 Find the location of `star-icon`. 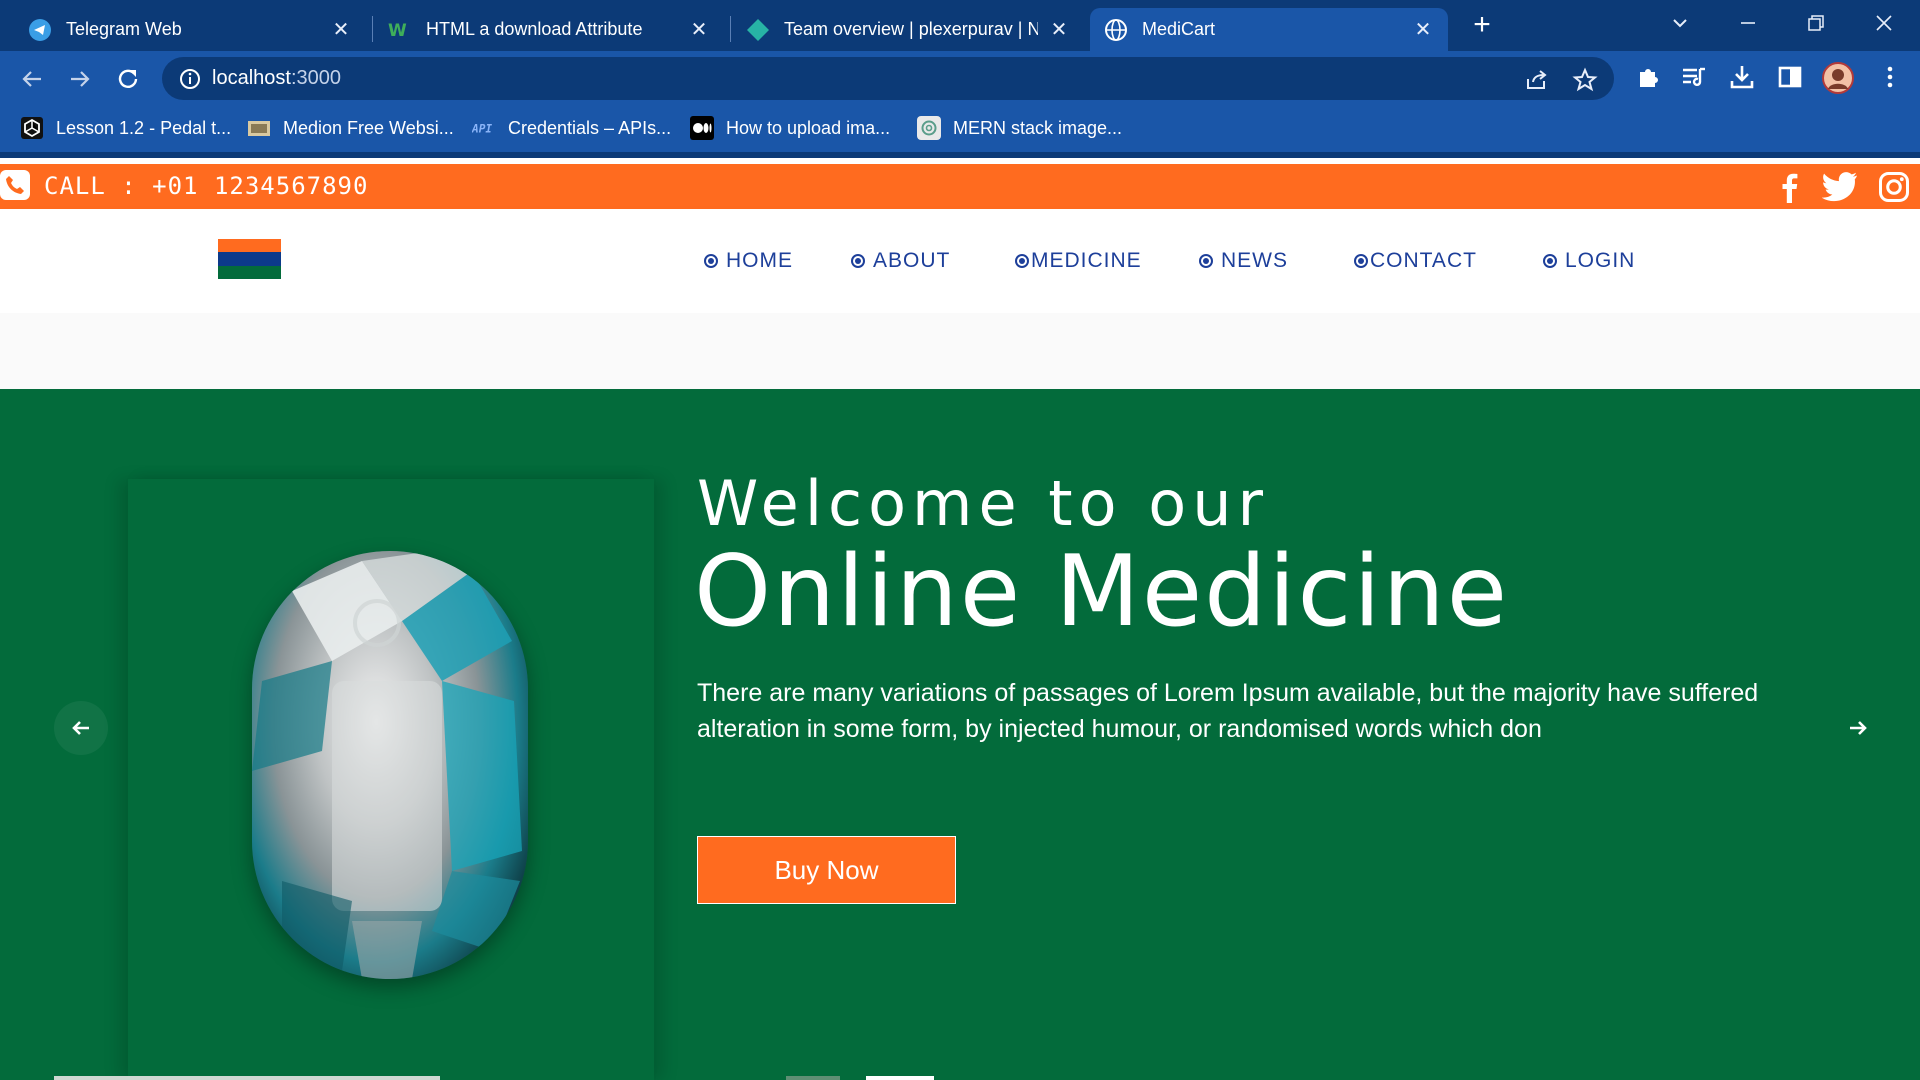

star-icon is located at coordinates (1585, 80).